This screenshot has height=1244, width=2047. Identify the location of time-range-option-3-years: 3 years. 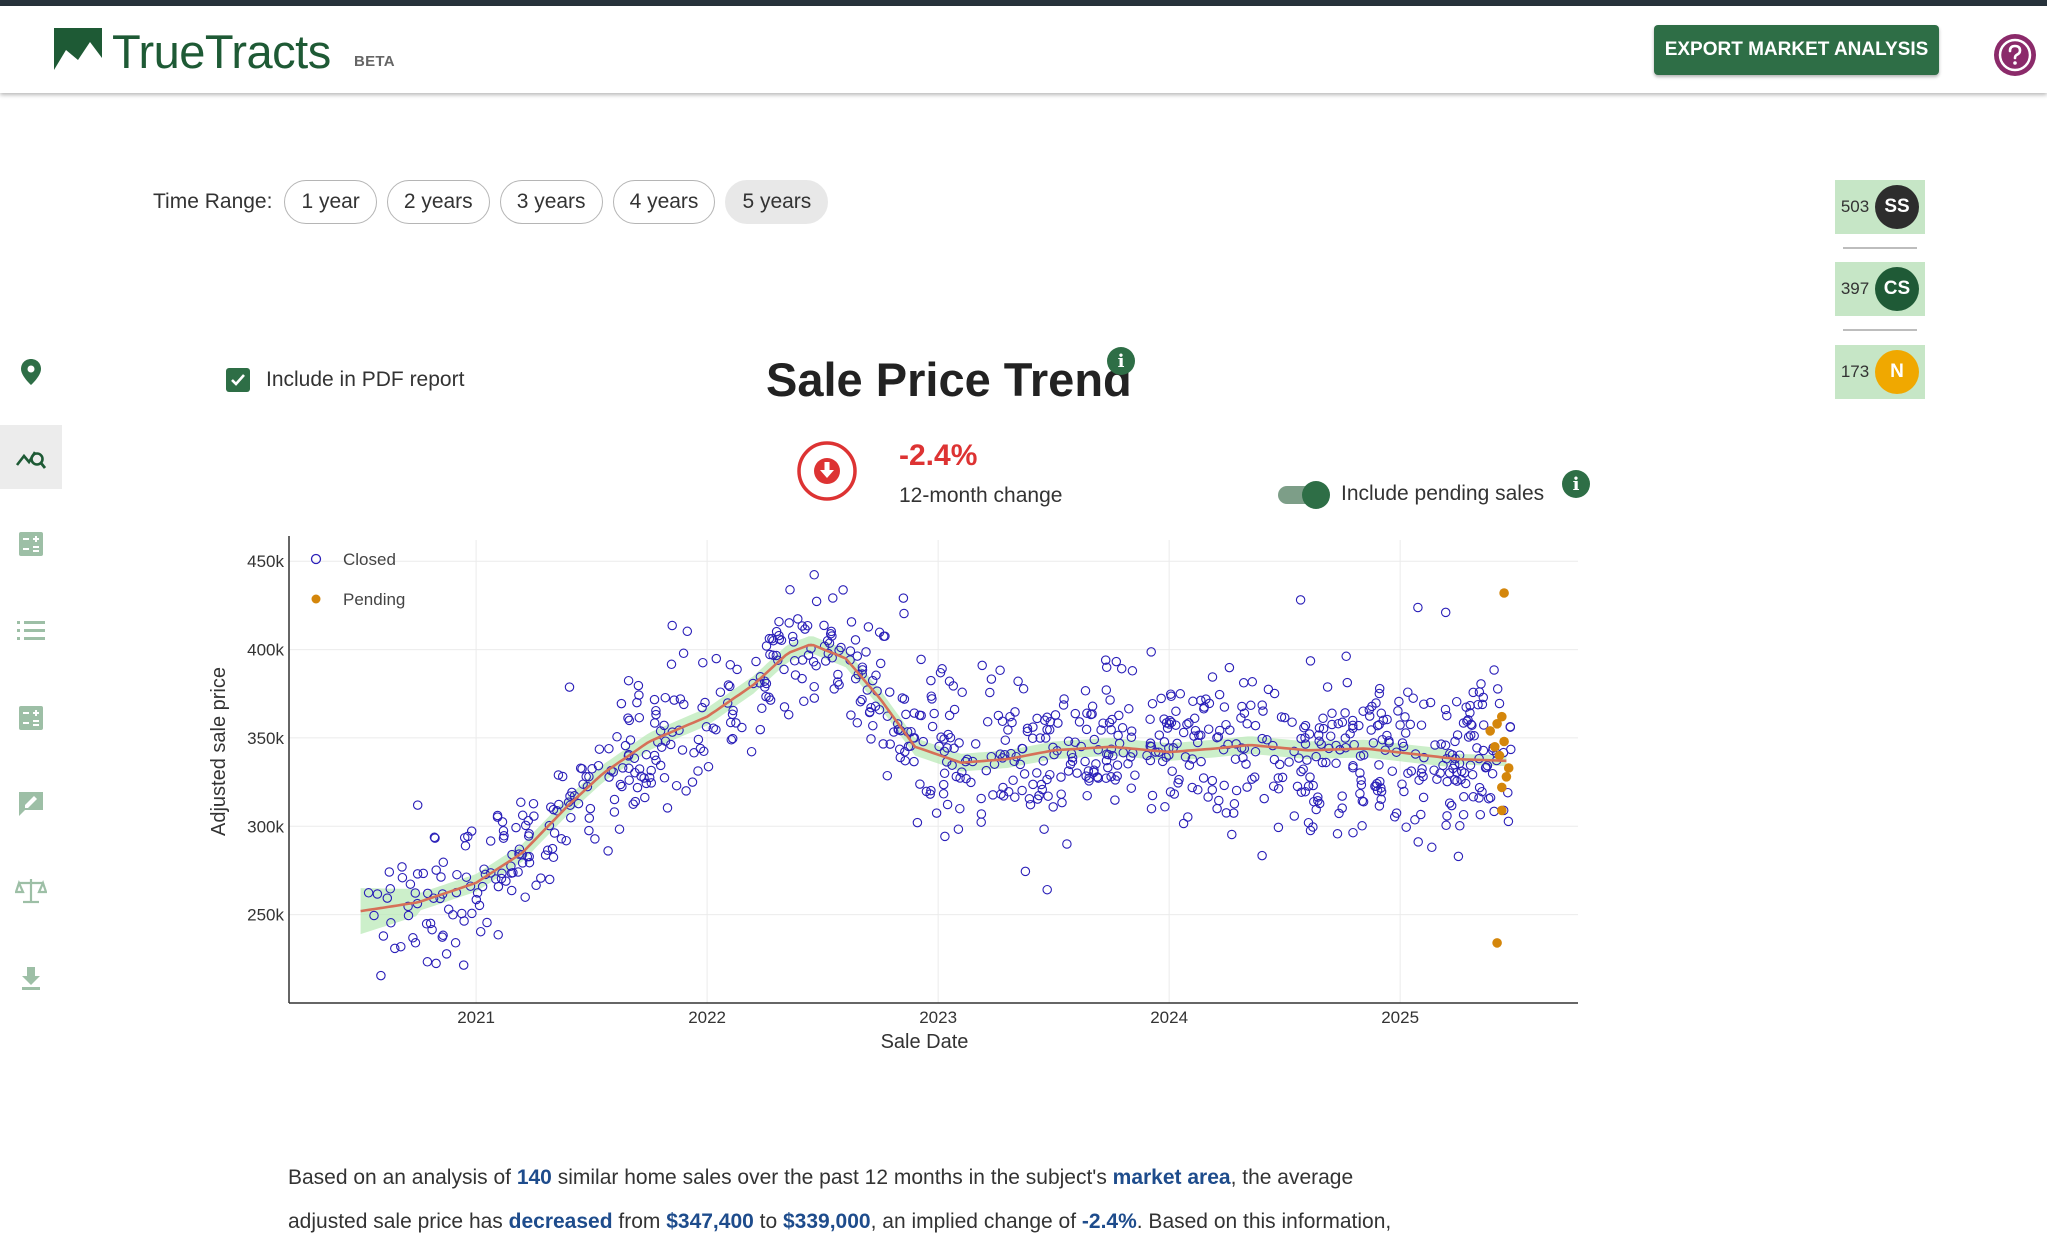
(551, 202).